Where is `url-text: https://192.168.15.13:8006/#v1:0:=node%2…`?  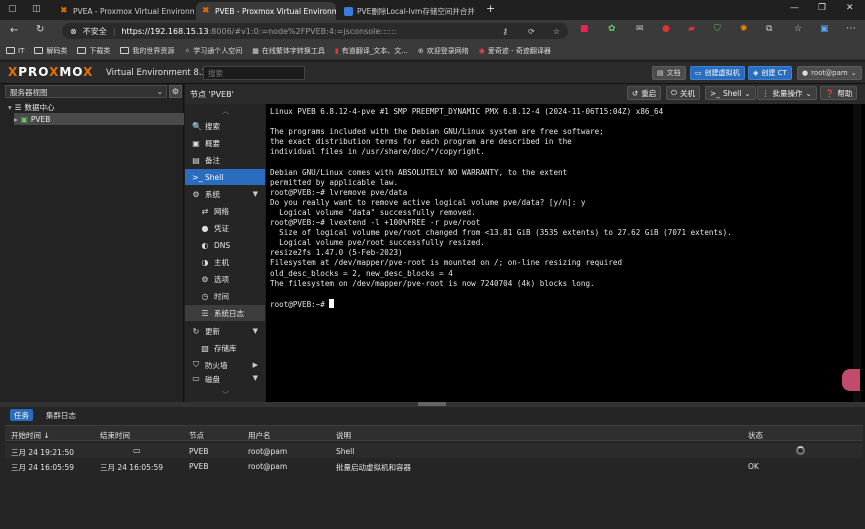
url-text: https://192.168.15.13:8006/#v1:0:=node%2… is located at coordinates (258, 31).